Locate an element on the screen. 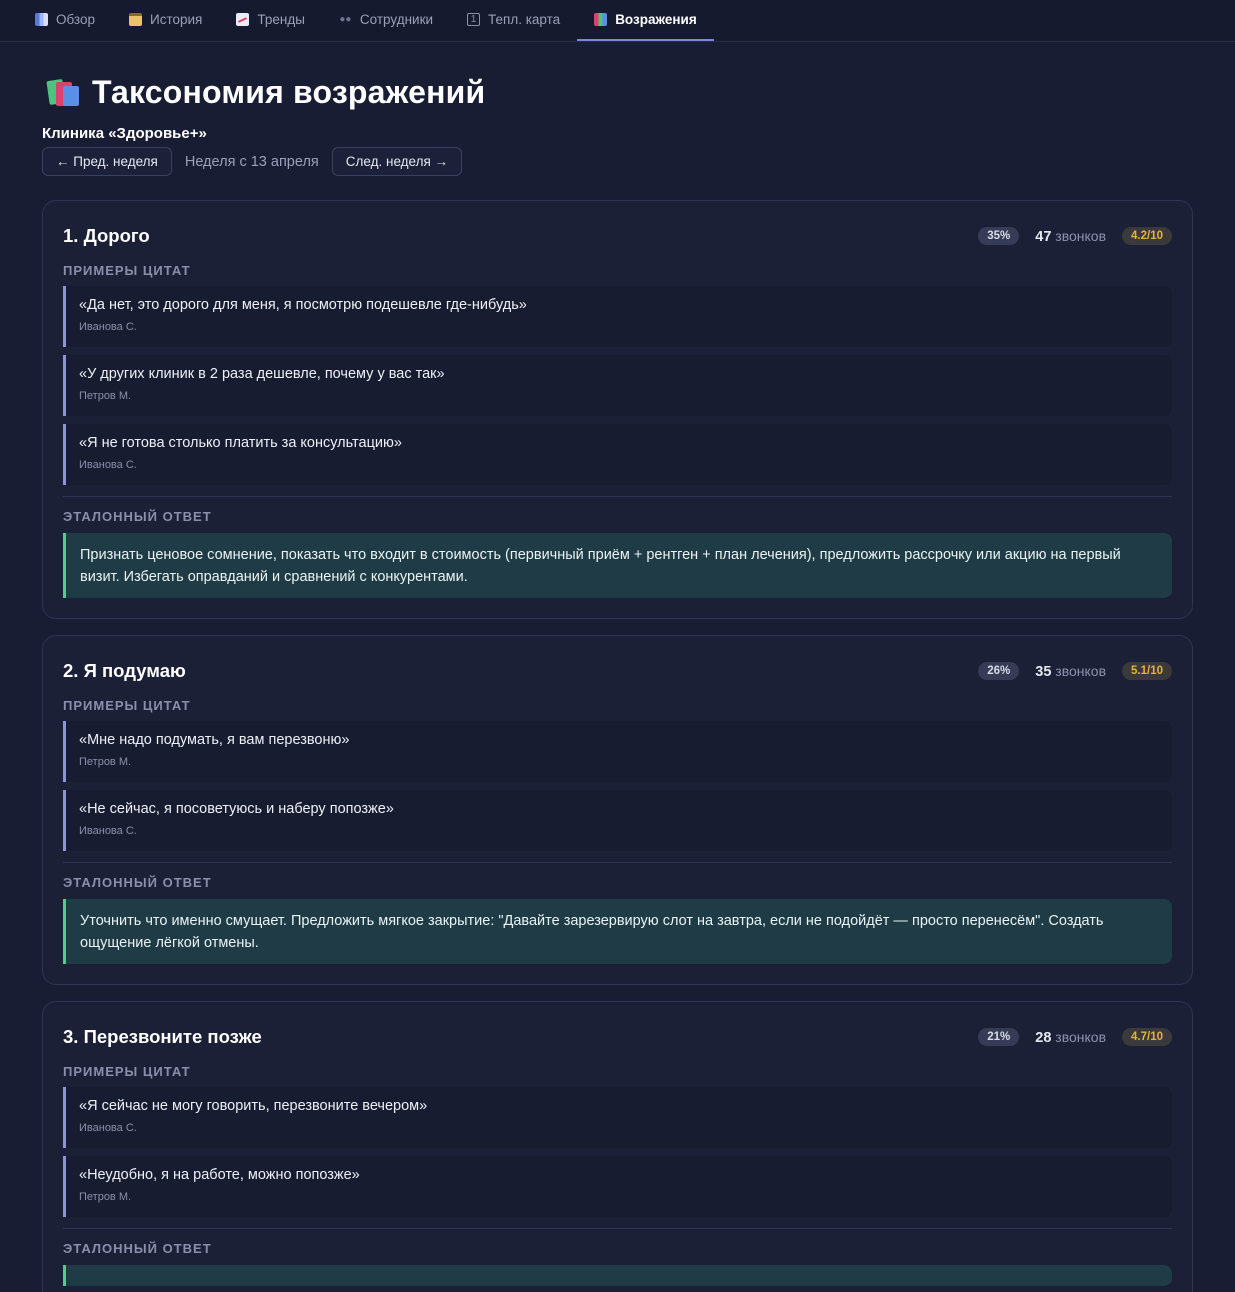 The width and height of the screenshot is (1235, 1292). page-title: Таксономия возражений is located at coordinates (289, 92).